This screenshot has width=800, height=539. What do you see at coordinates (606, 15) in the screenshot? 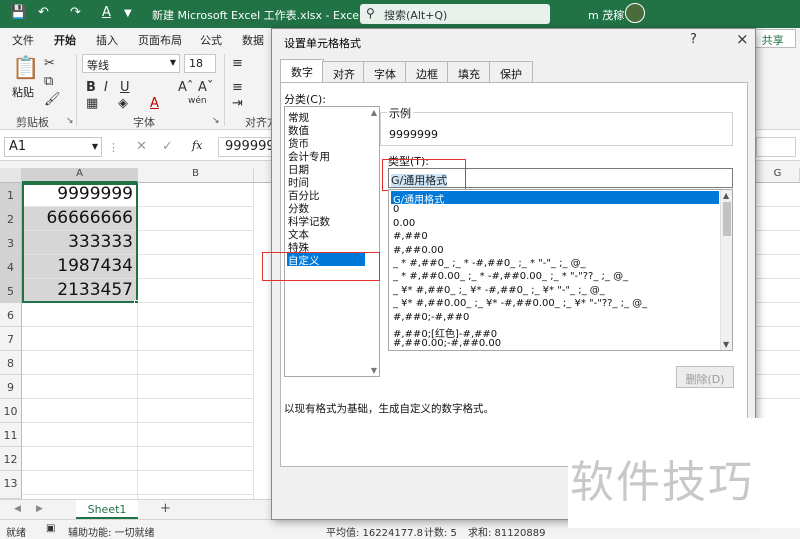
I see `user-name: m 茂稼` at bounding box center [606, 15].